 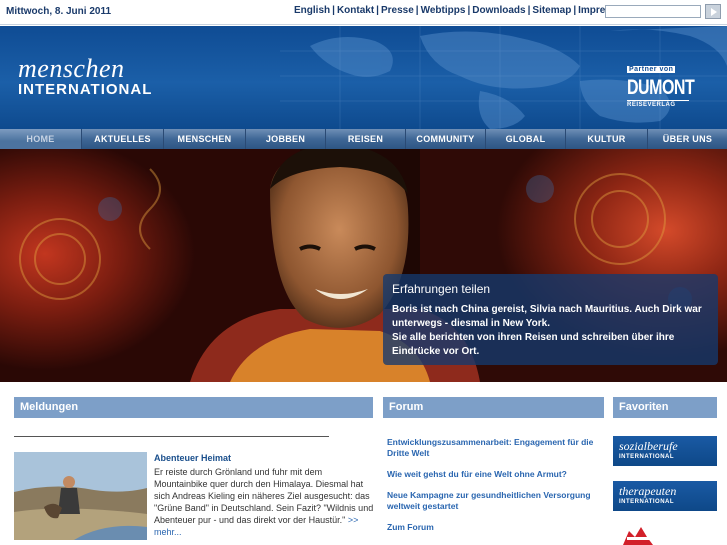 I want to click on nav-ueber-uns: ÜBER UNS, so click(x=687, y=139).